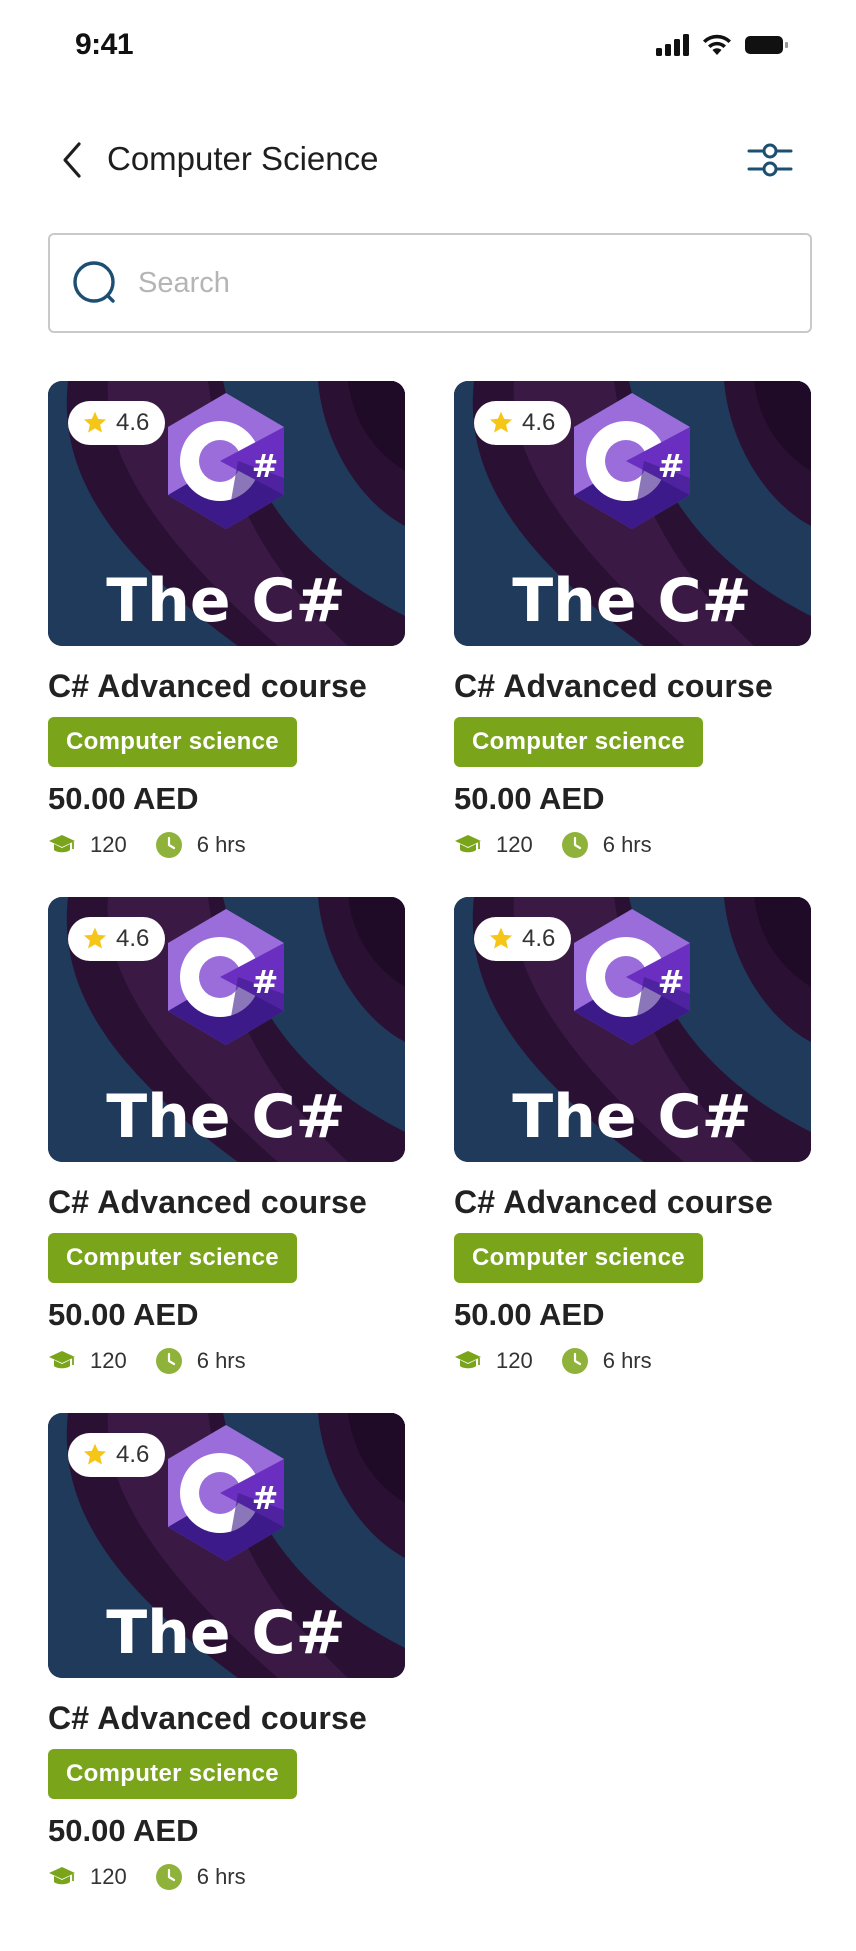 The image size is (856, 1951). Describe the element at coordinates (766, 45) in the screenshot. I see `battery-icon` at that location.